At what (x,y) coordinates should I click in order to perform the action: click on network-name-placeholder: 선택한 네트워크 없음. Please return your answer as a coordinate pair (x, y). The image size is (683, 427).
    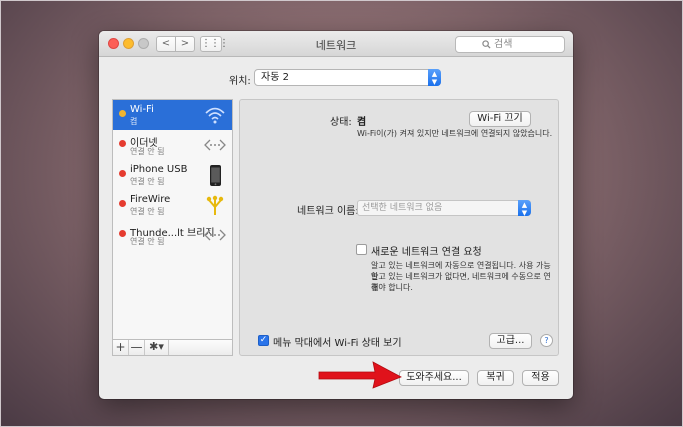
    Looking at the image, I should click on (402, 208).